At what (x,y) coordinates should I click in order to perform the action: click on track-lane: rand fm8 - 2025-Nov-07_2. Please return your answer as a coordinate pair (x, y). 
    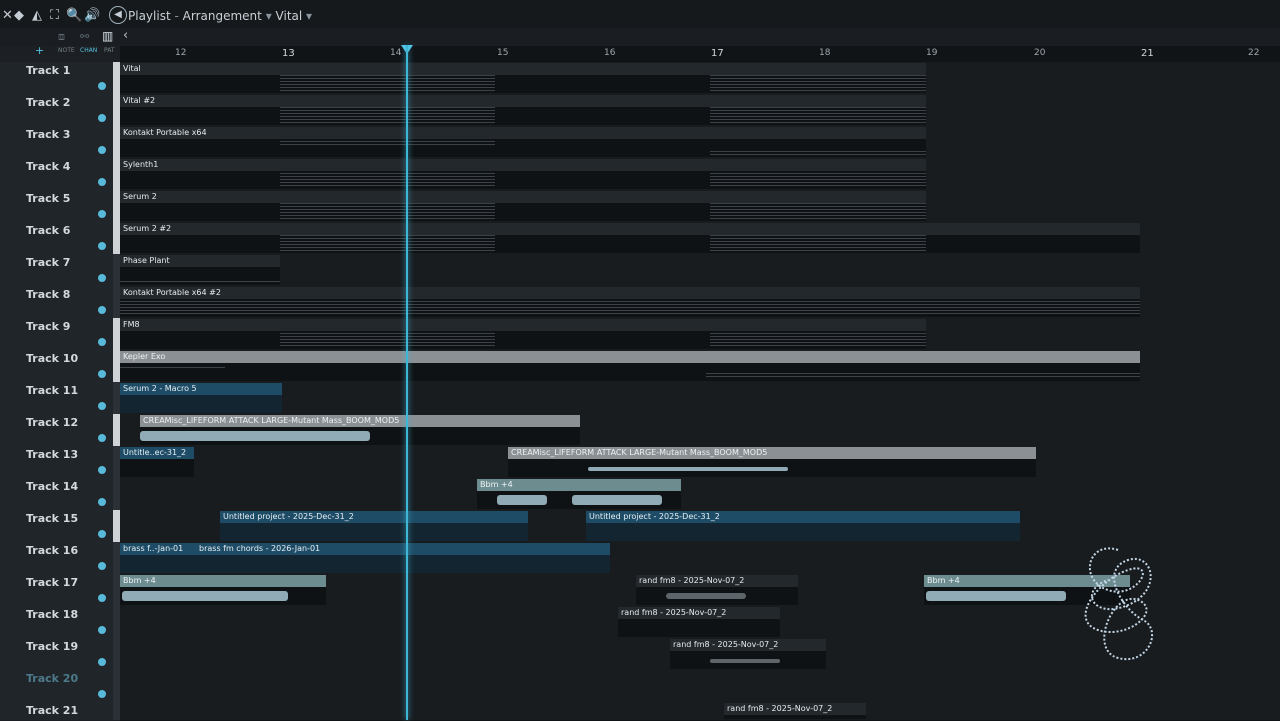
    Looking at the image, I should click on (700, 711).